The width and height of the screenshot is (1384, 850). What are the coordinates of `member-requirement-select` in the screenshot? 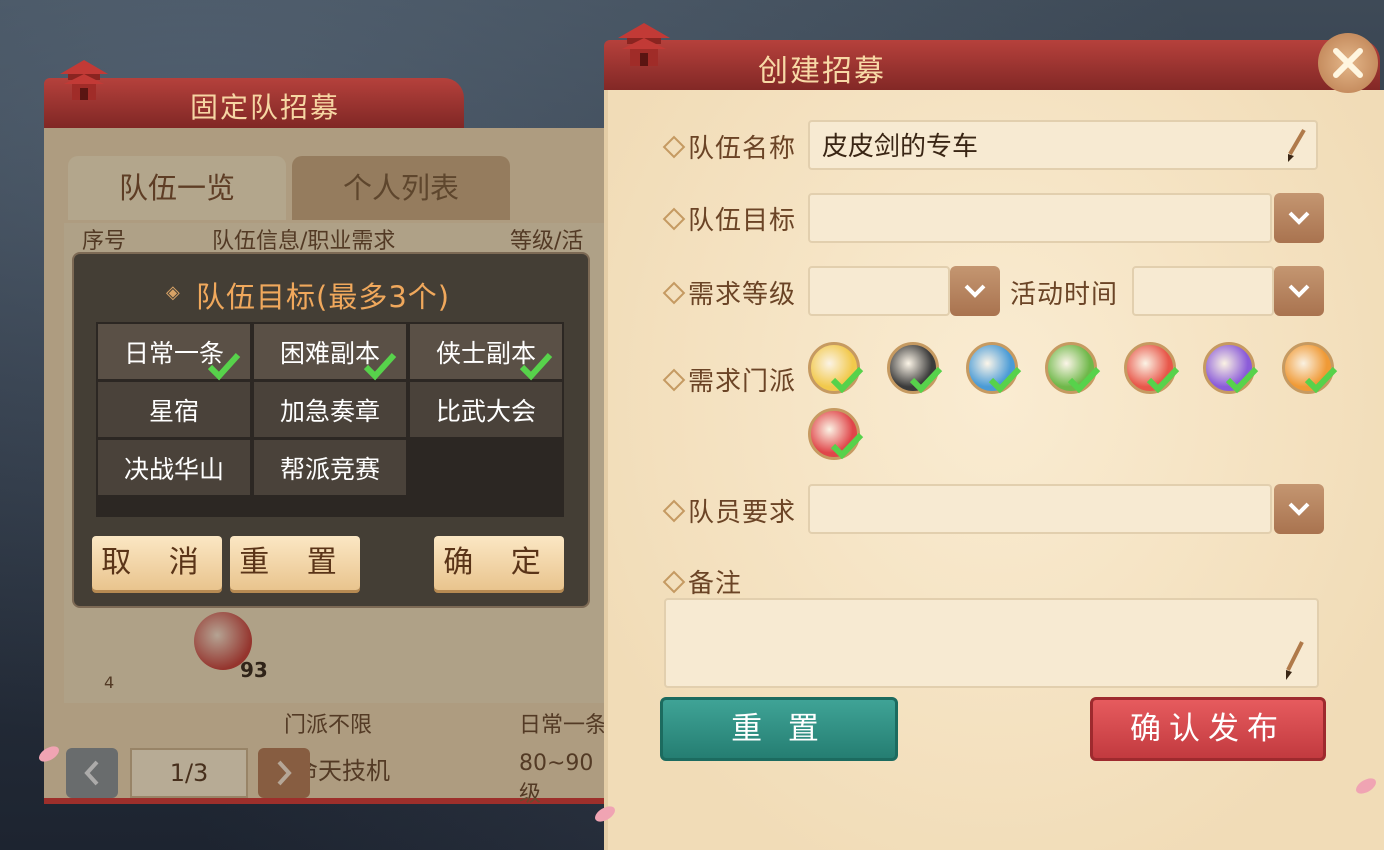 It's located at (1040, 509).